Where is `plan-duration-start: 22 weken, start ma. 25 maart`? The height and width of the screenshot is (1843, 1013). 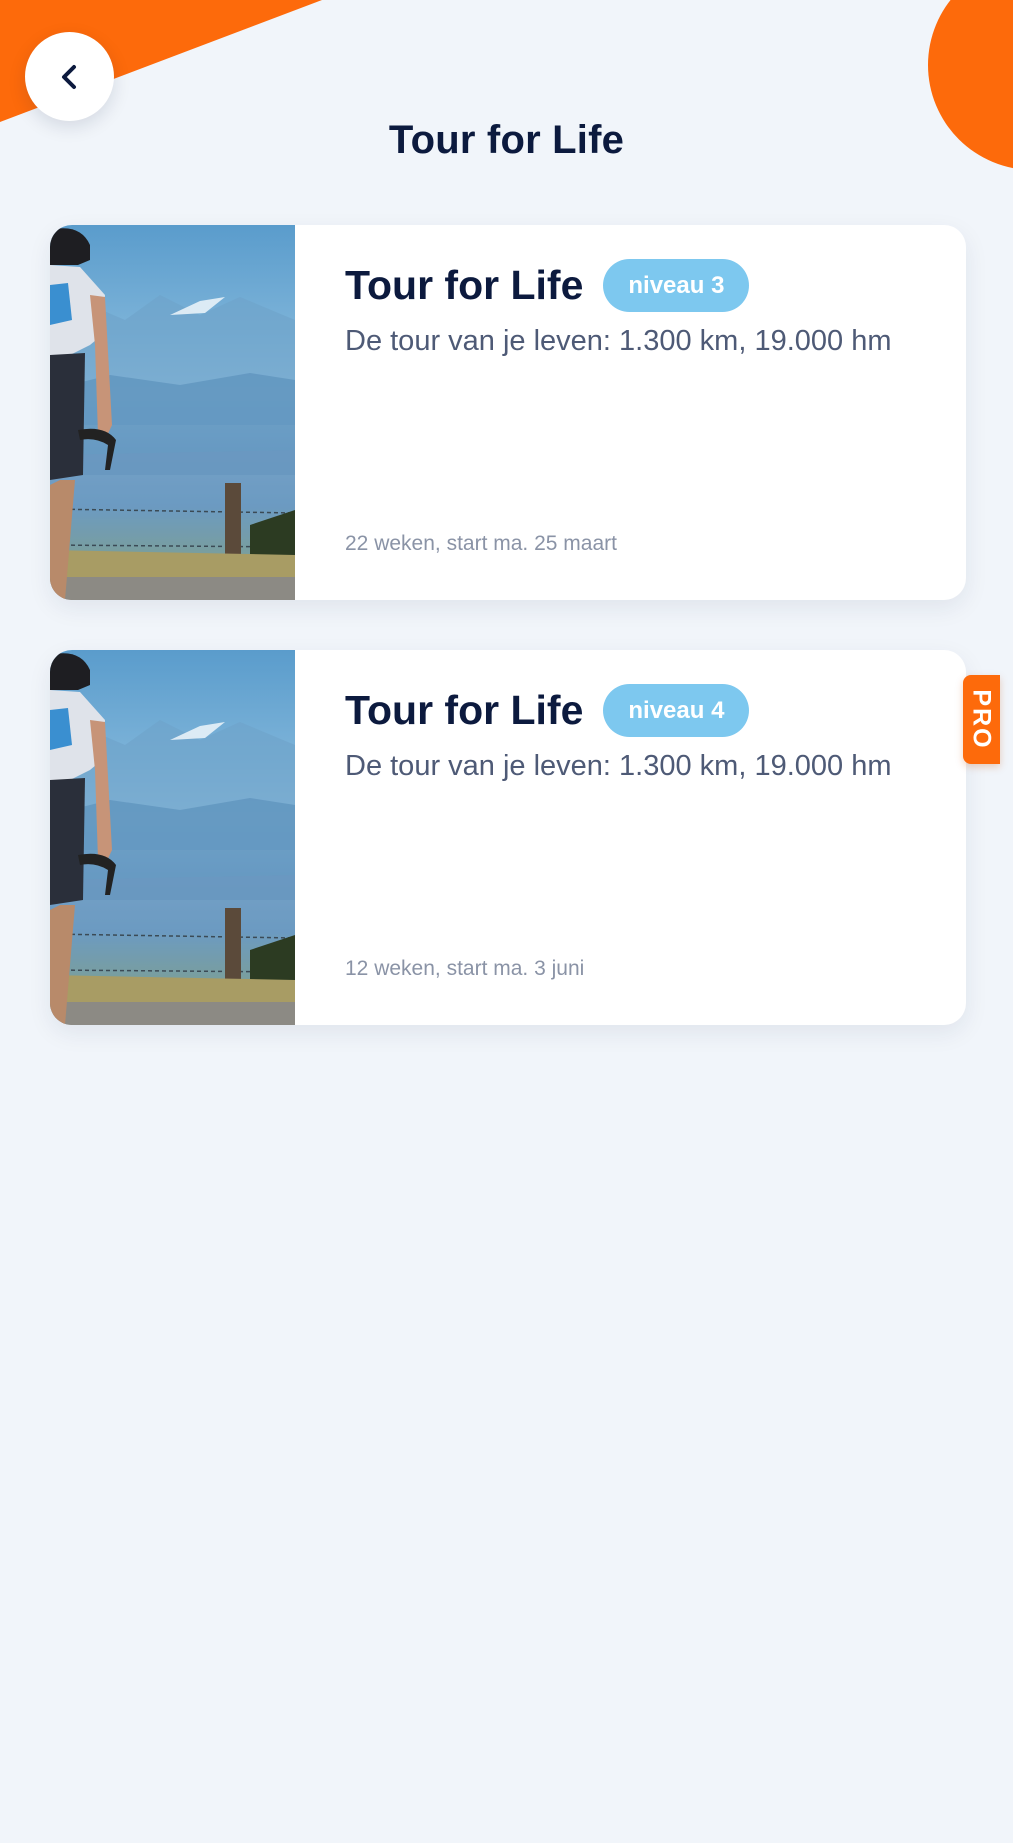 plan-duration-start: 22 weken, start ma. 25 maart is located at coordinates (481, 543).